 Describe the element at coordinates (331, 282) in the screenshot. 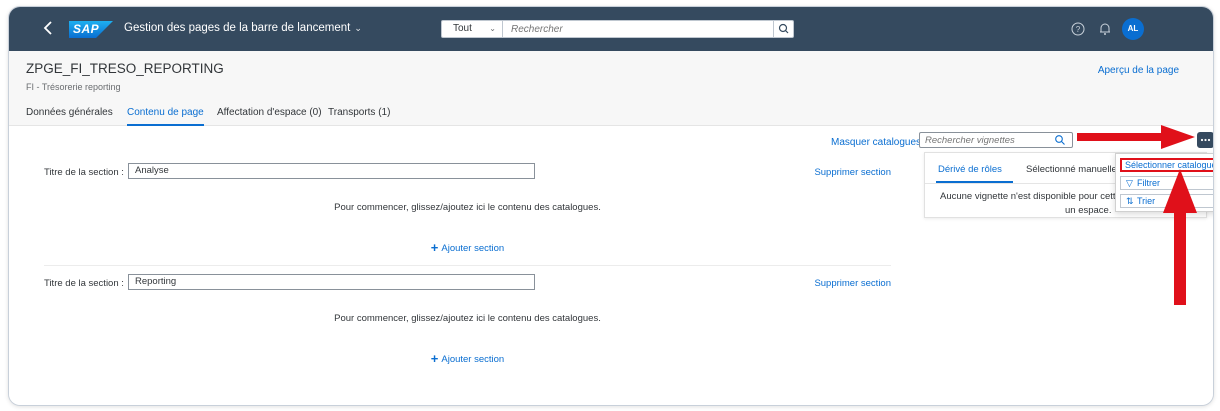

I see `section-title-input: Reporting` at that location.